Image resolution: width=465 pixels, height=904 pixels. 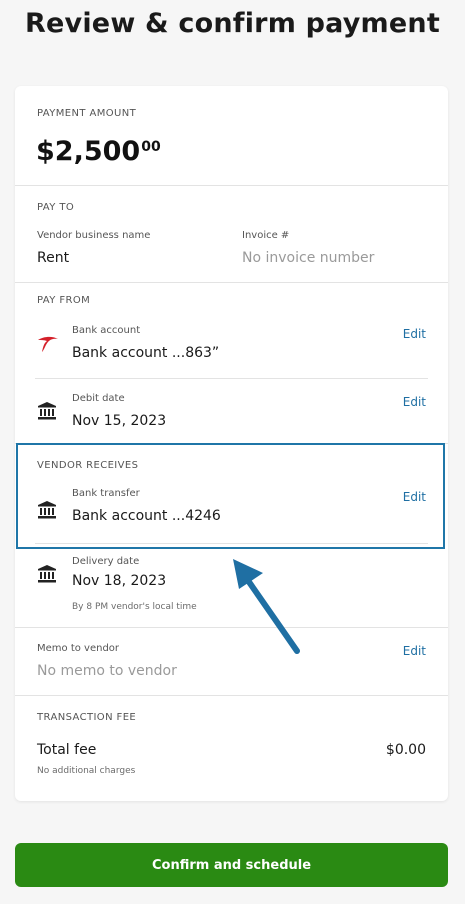 What do you see at coordinates (94, 235) in the screenshot?
I see `vendor-name-label: Vendor business name` at bounding box center [94, 235].